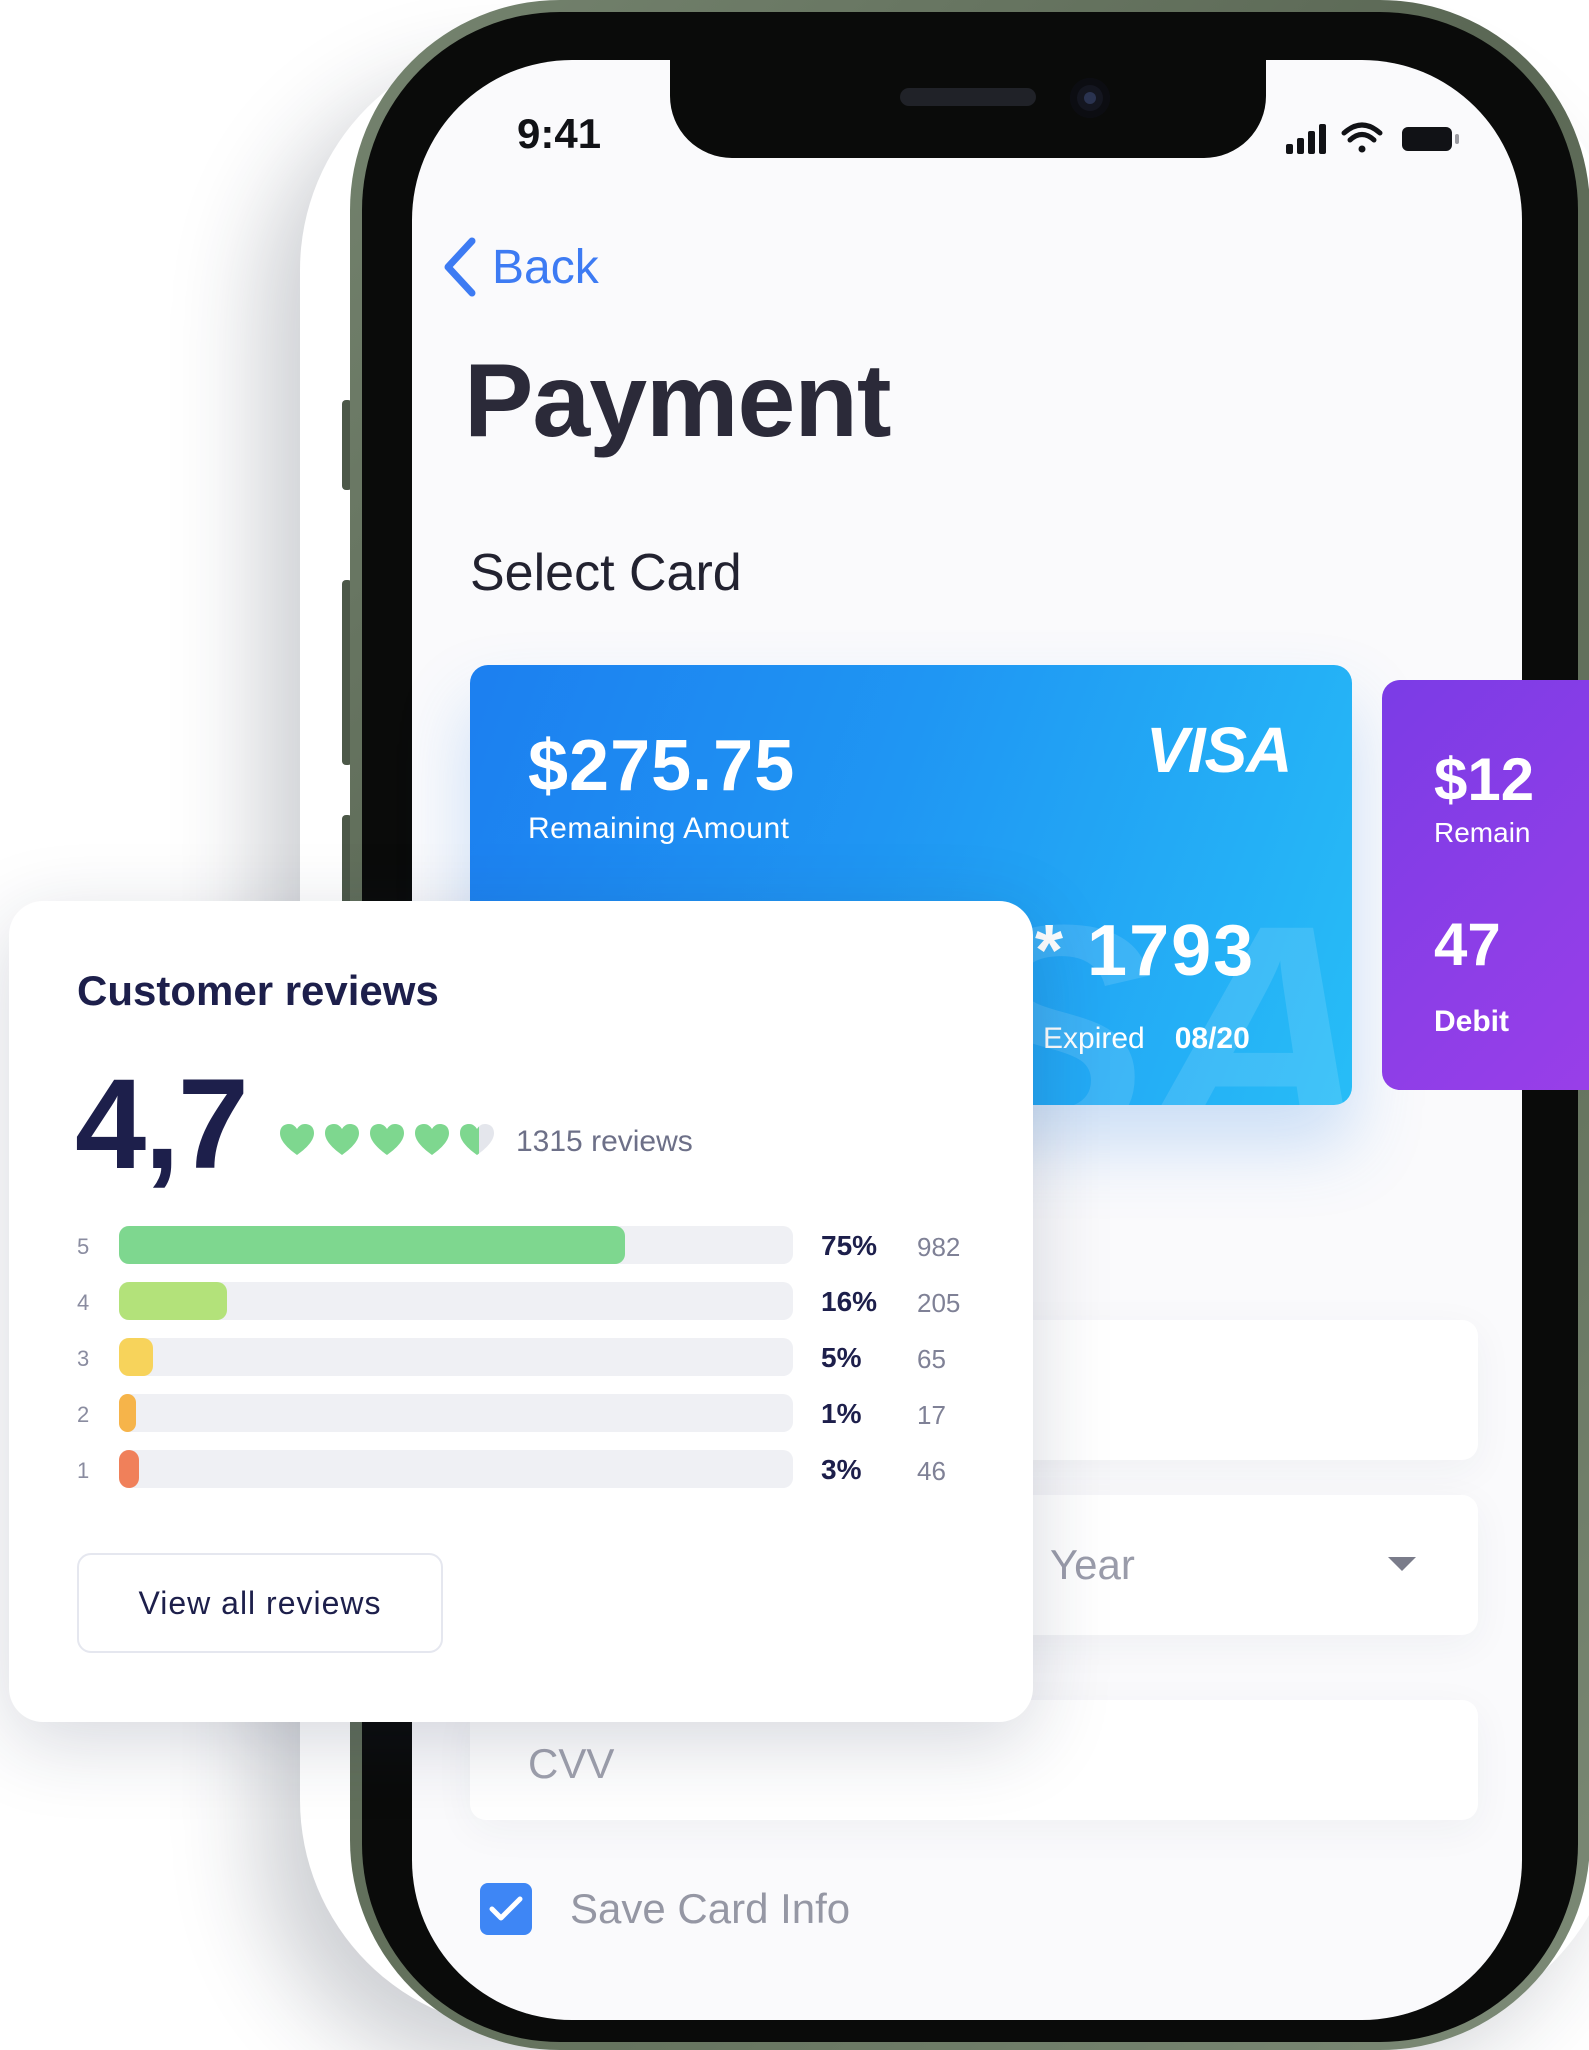 The height and width of the screenshot is (2050, 1589). Describe the element at coordinates (1094, 1038) in the screenshot. I see `card-expiry-label: Expired` at that location.